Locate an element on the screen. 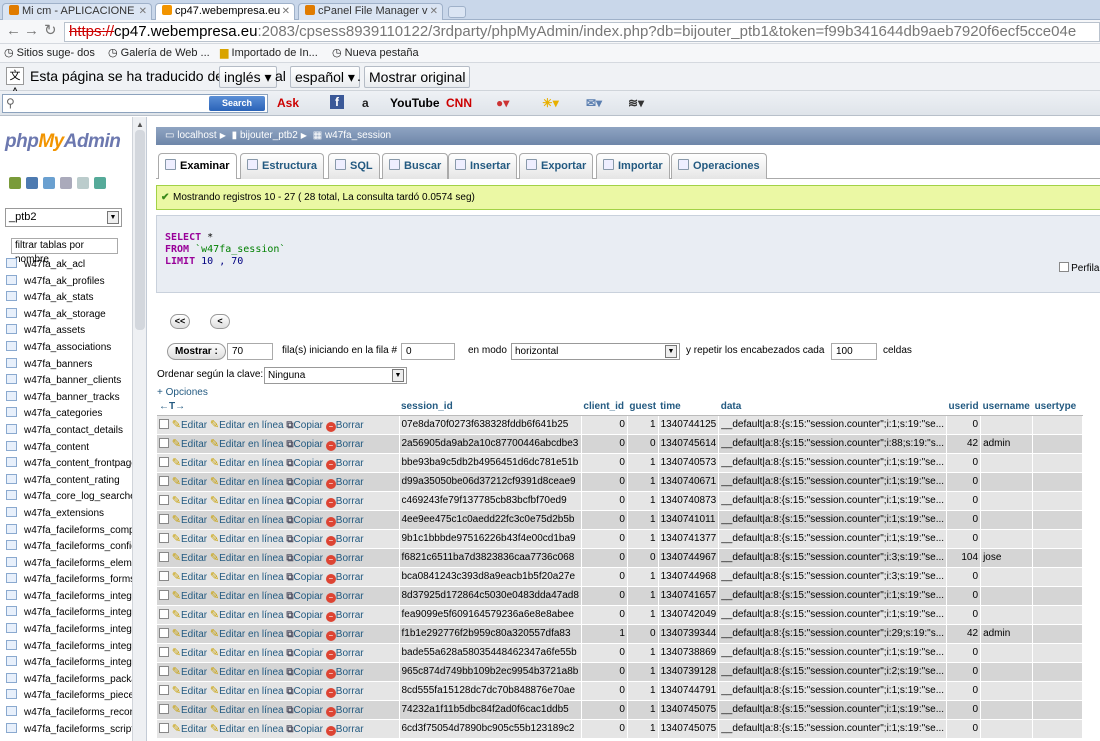 Image resolution: width=1100 pixels, height=741 pixels. sidebar-table-item: w47fa_facileforms_integr is located at coordinates (76, 663).